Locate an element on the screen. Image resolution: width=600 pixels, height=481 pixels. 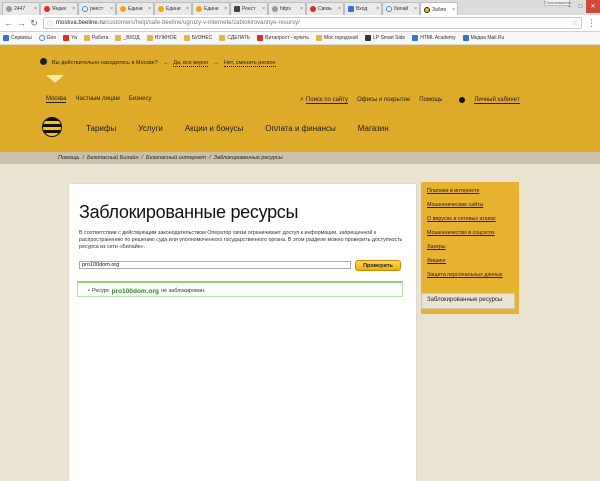
offices-link: Офисы и покрытие is located at coordinates (383, 100).